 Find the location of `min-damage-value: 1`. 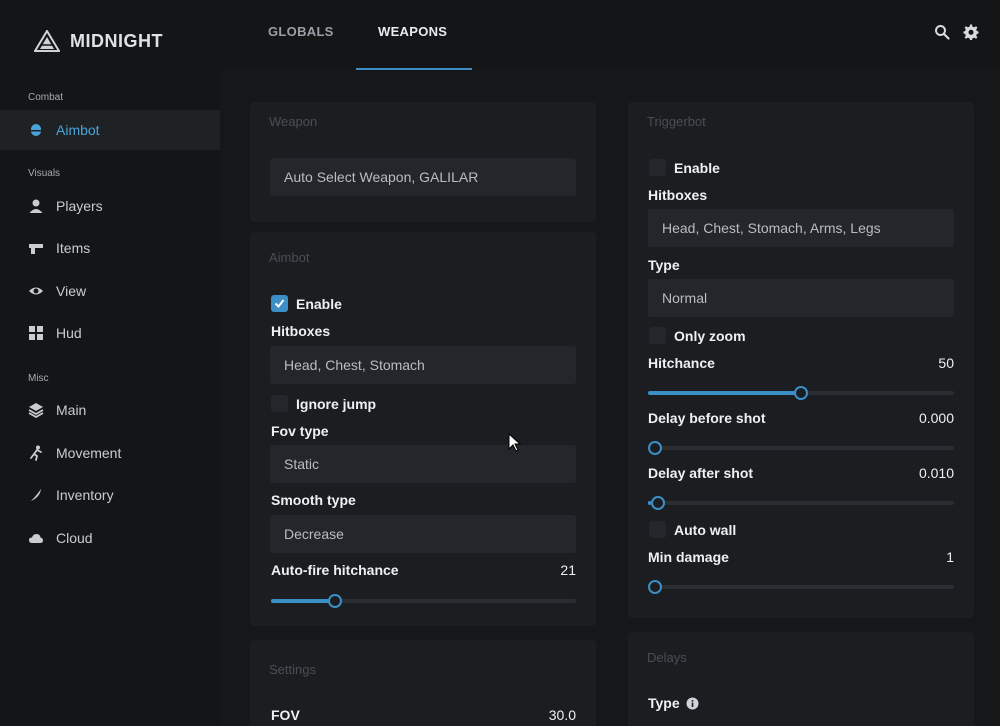

min-damage-value: 1 is located at coordinates (950, 557).